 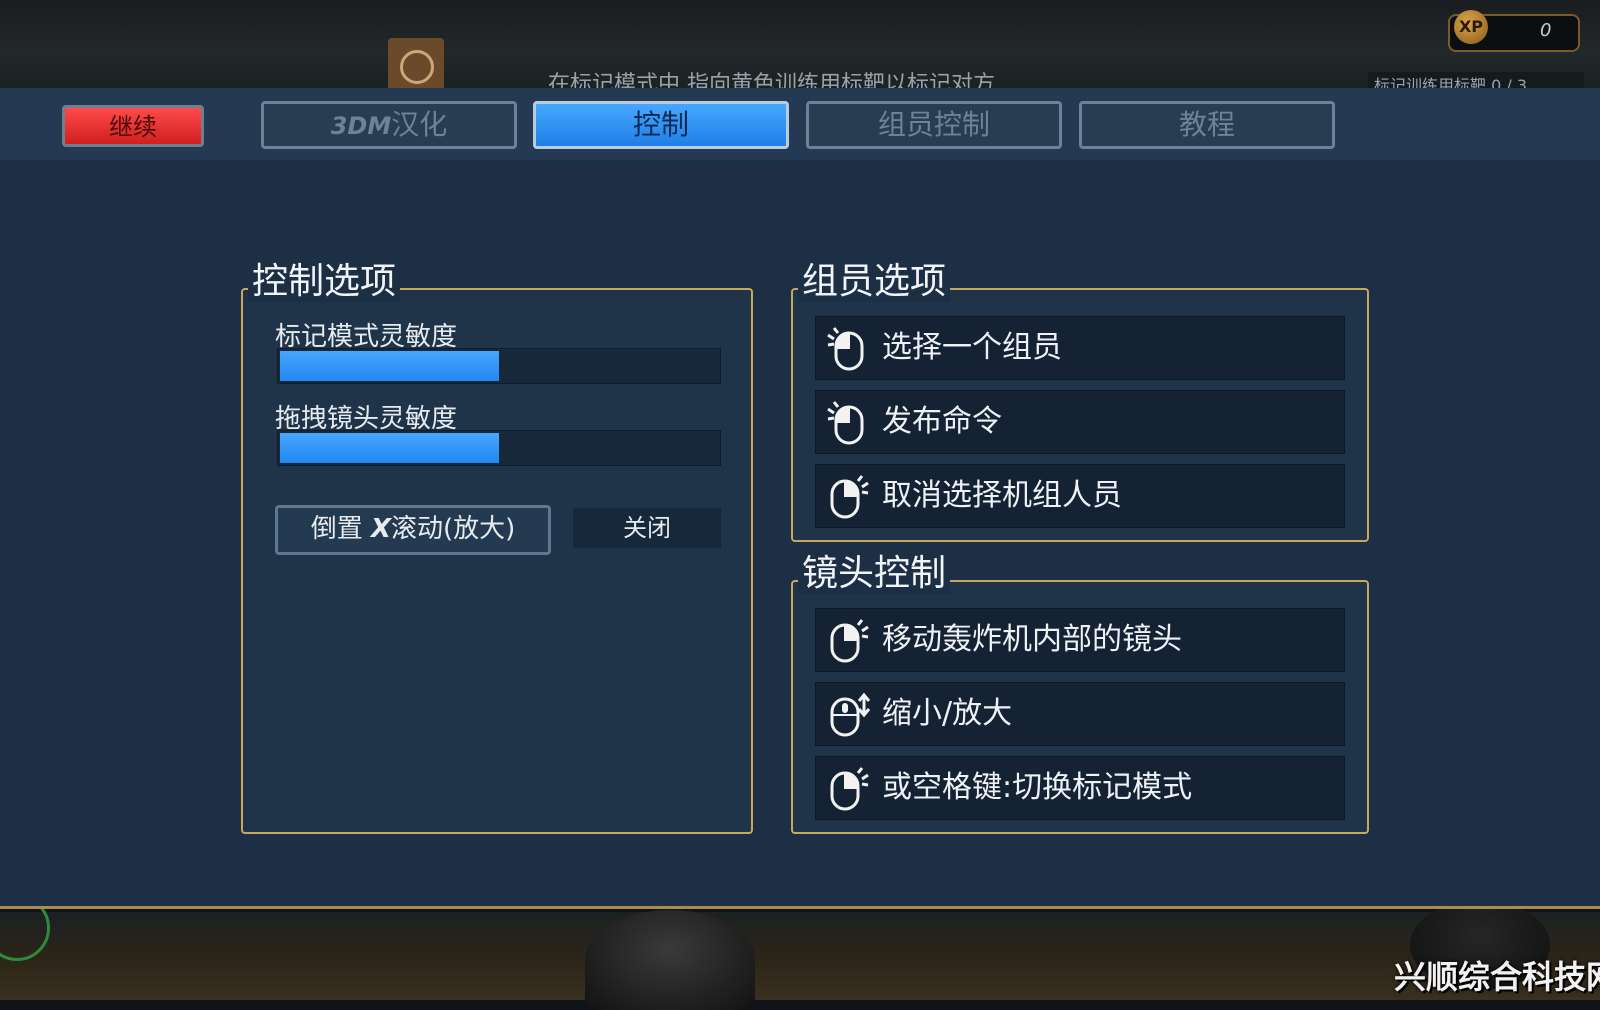 I want to click on invert-state-value: 关闭, so click(x=647, y=528).